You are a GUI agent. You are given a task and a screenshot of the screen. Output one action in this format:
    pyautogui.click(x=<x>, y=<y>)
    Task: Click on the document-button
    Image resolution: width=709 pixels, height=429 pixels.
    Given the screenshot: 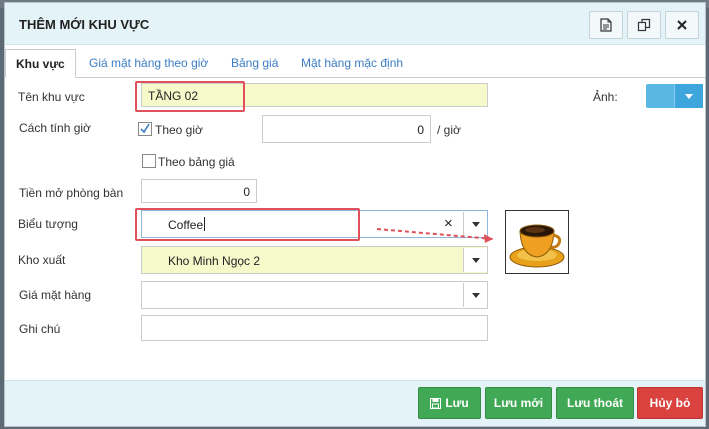 What is the action you would take?
    pyautogui.click(x=606, y=25)
    